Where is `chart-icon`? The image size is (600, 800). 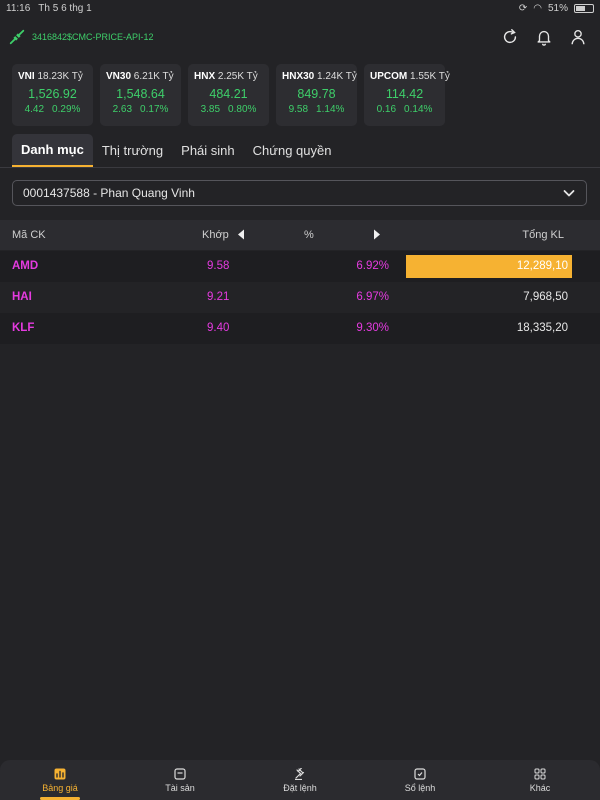 chart-icon is located at coordinates (60, 773).